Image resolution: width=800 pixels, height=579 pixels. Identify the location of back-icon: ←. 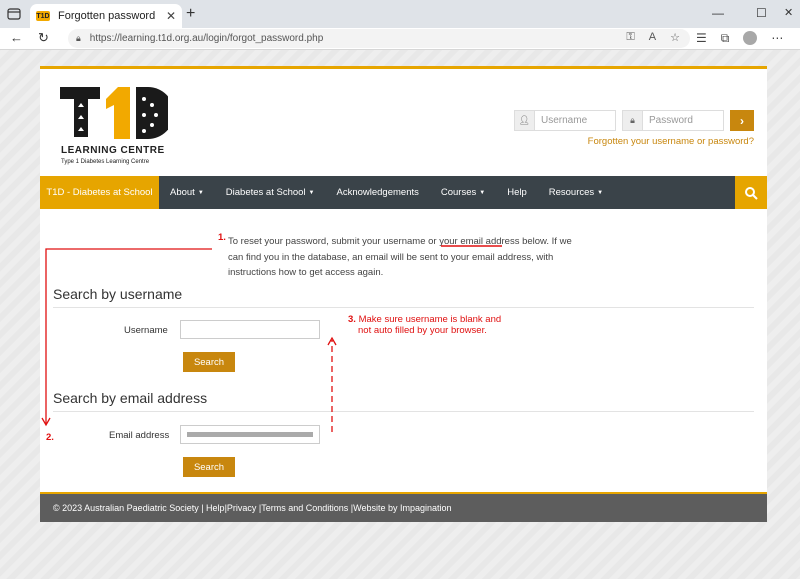
(16, 37).